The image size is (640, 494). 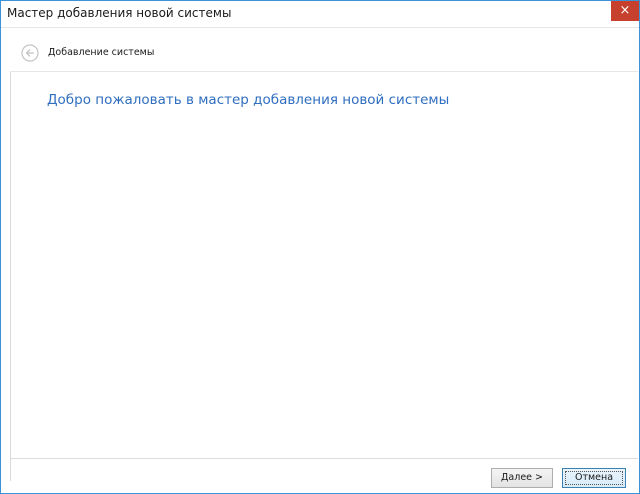 What do you see at coordinates (522, 478) in the screenshot?
I see `next-button: Далее >` at bounding box center [522, 478].